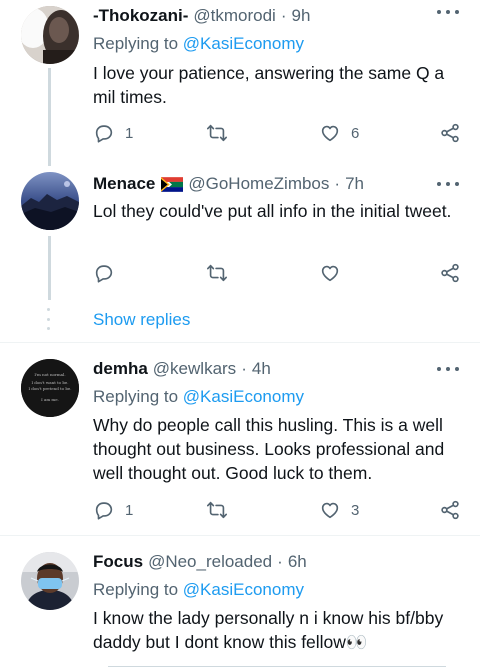 The width and height of the screenshot is (480, 668). I want to click on timestamp: 4h, so click(261, 369).